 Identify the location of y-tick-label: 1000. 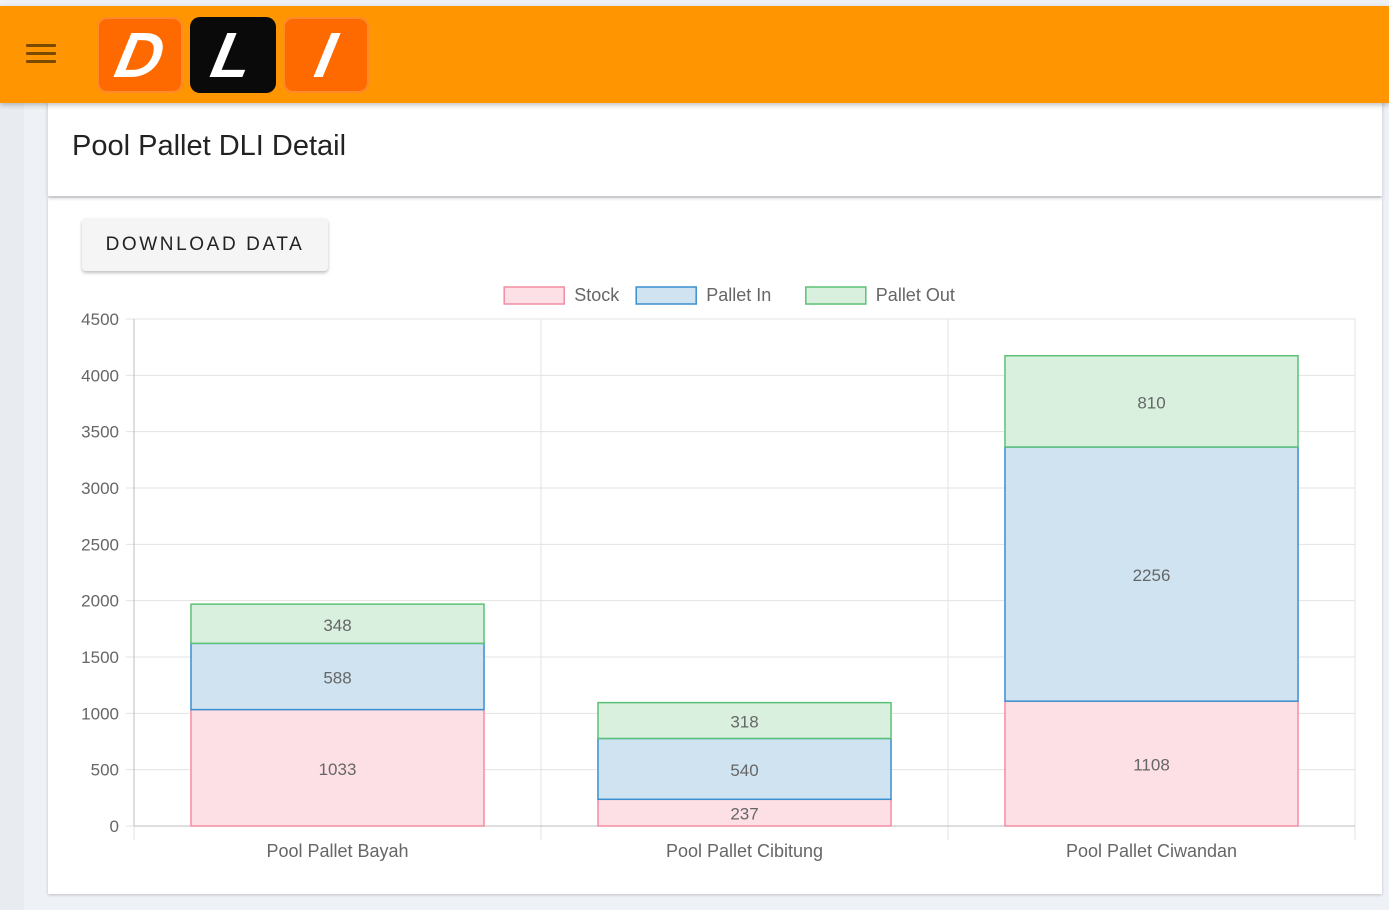
(100, 713).